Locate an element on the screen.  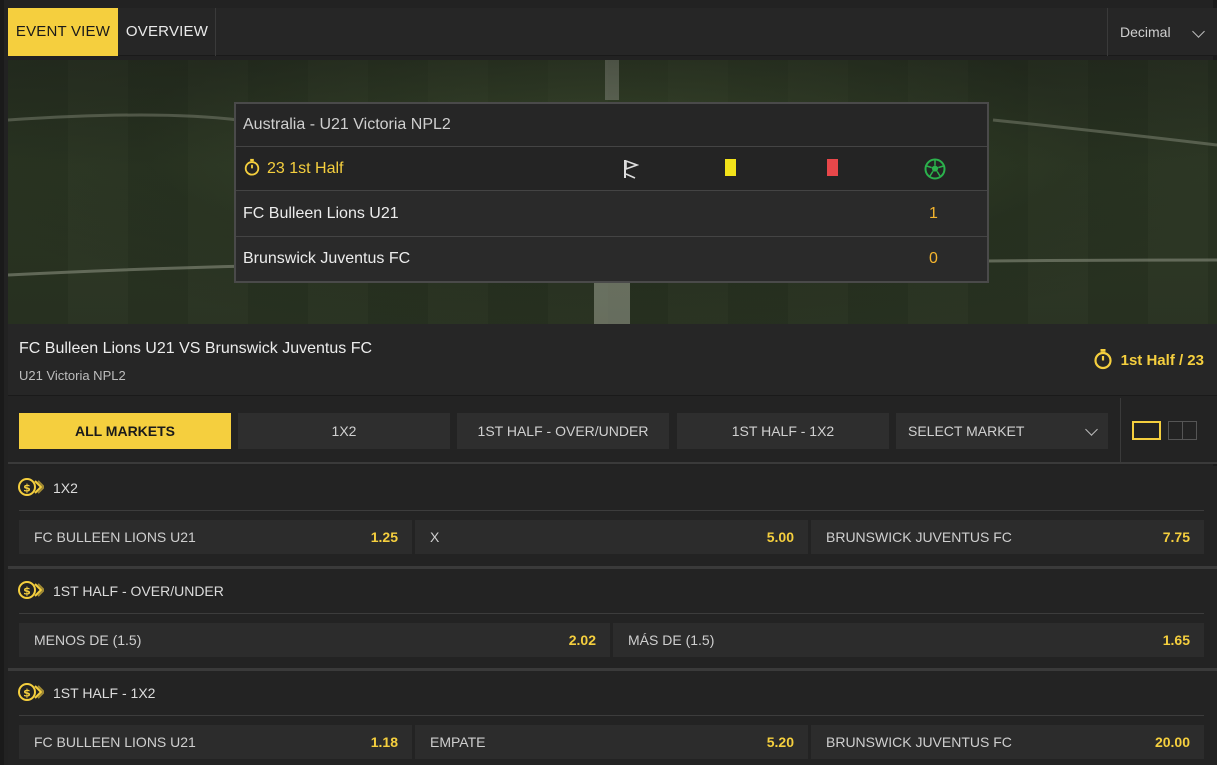
match-competition: U21 Victoria NPL2 is located at coordinates (72, 375).